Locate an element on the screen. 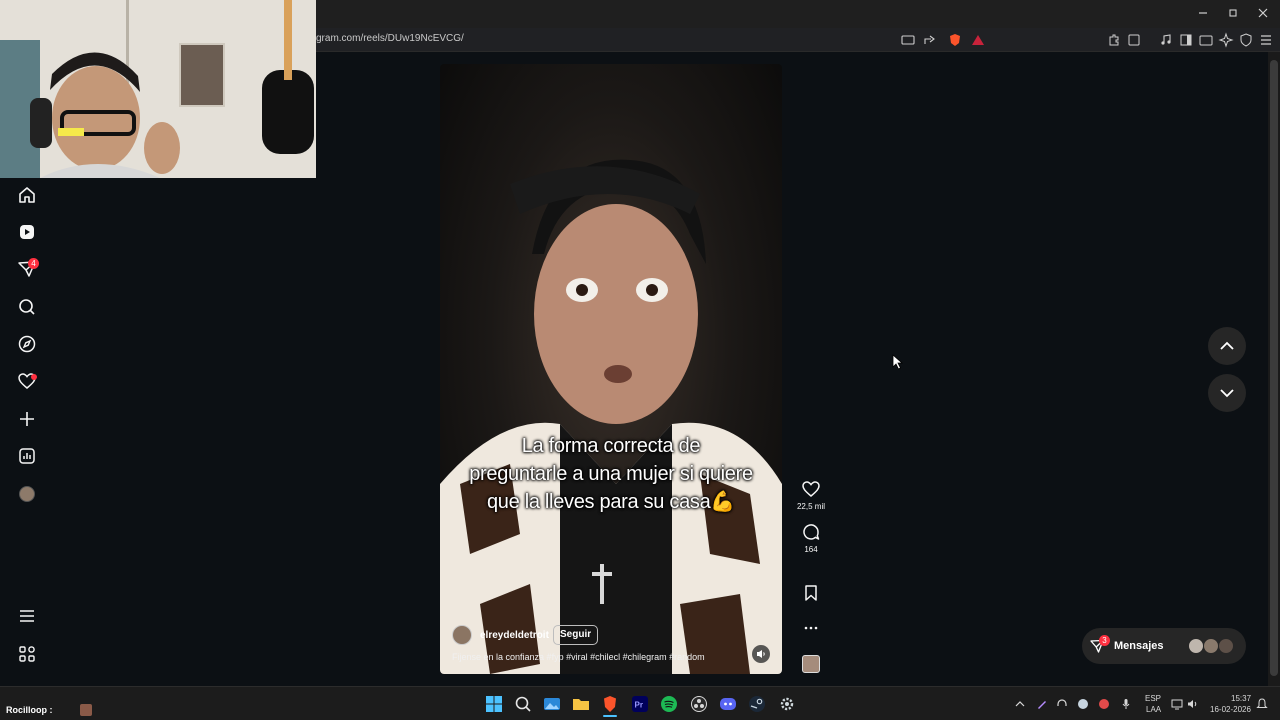 The width and height of the screenshot is (1280, 720). sidebar-item-messages: 4 is located at coordinates (29, 268).